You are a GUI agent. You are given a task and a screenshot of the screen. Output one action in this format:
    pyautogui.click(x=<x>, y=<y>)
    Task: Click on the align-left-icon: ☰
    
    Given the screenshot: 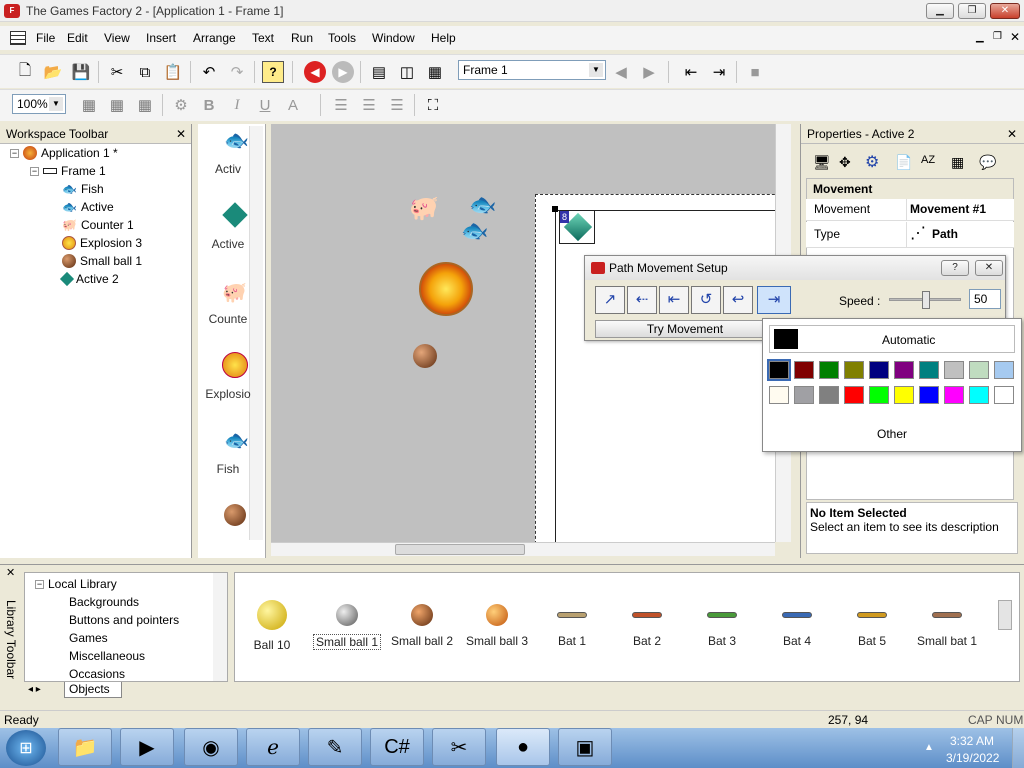 What is the action you would take?
    pyautogui.click(x=341, y=105)
    